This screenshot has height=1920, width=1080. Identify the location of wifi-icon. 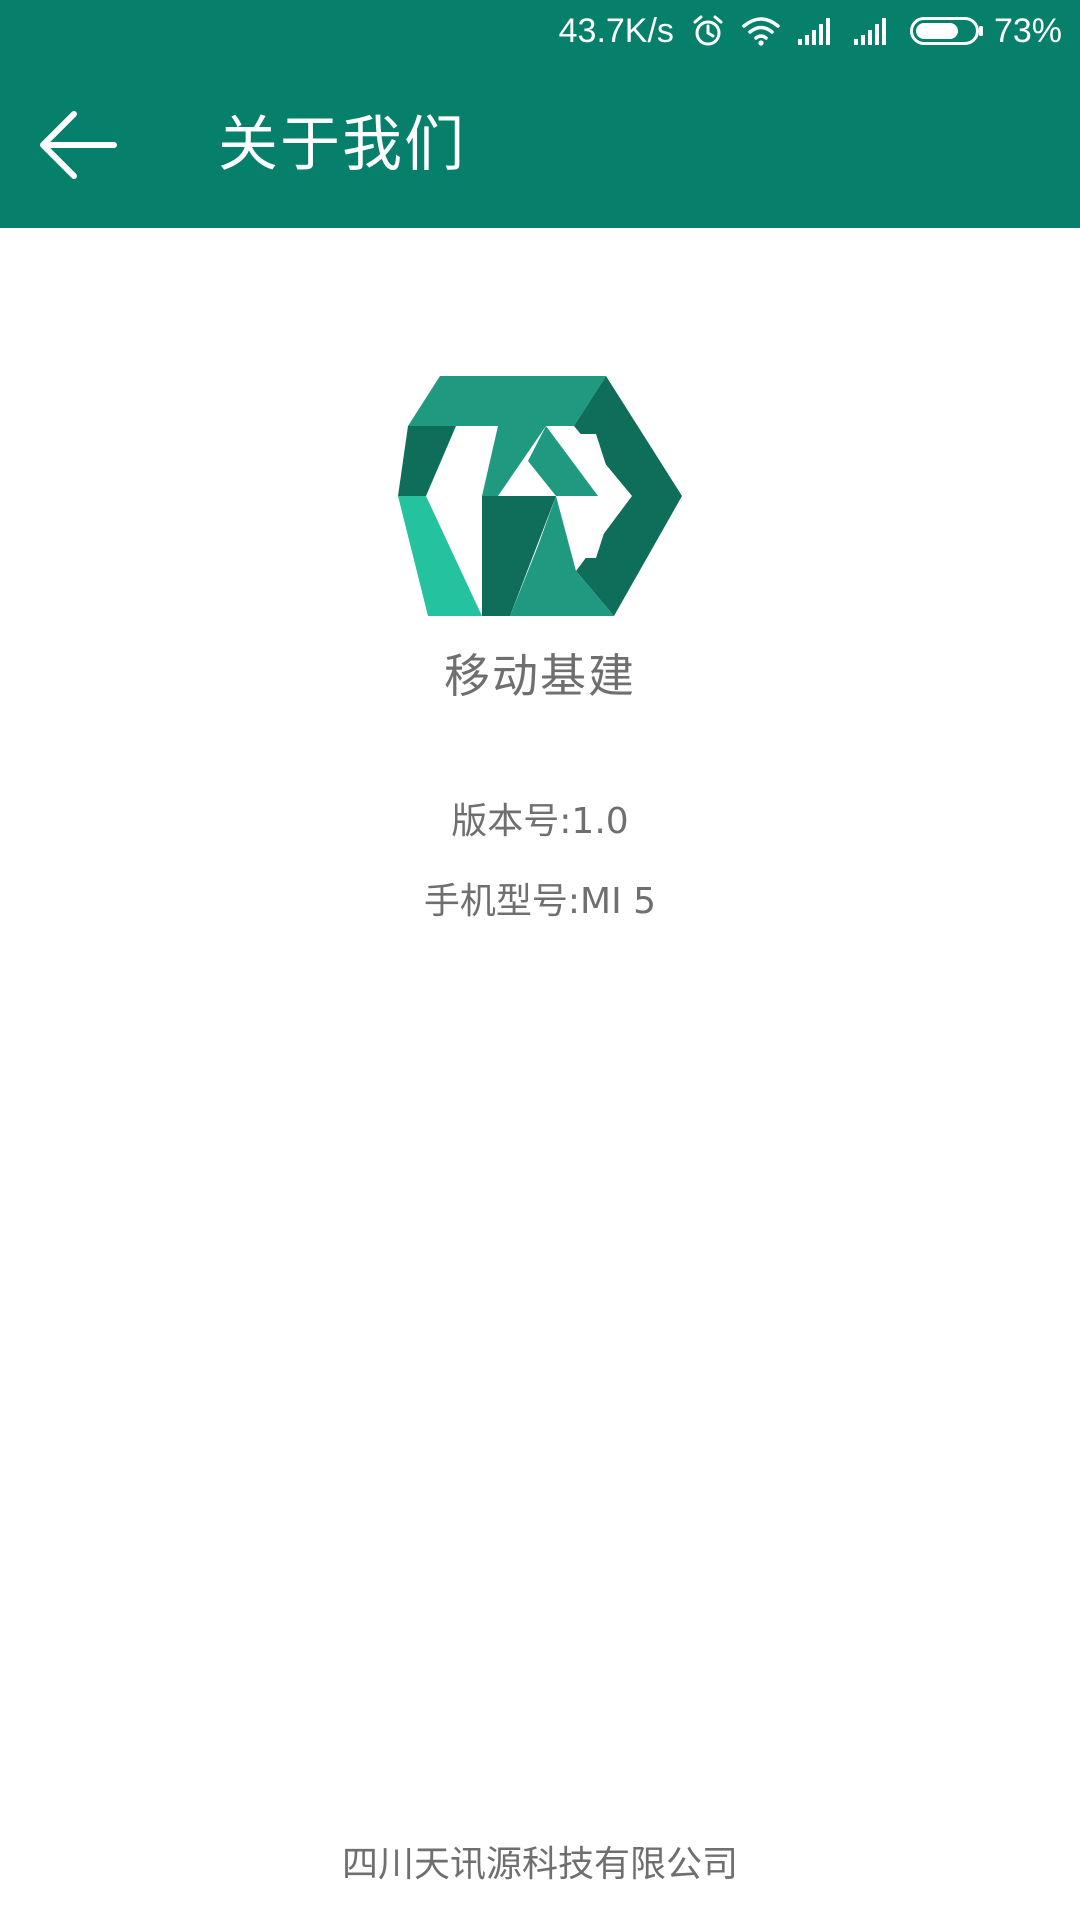
(761, 31).